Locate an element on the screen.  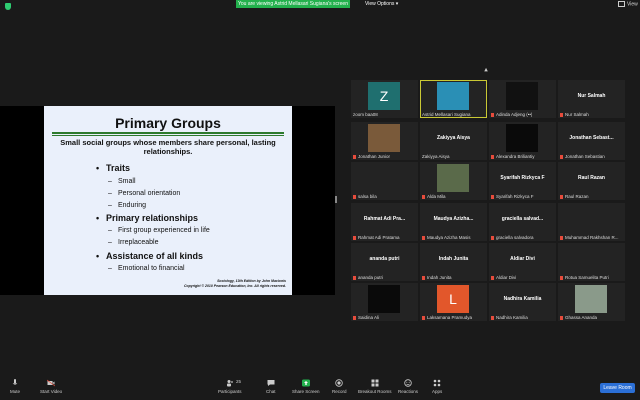
participant-name-label: Saidina Ali is located at coordinates (366, 317).